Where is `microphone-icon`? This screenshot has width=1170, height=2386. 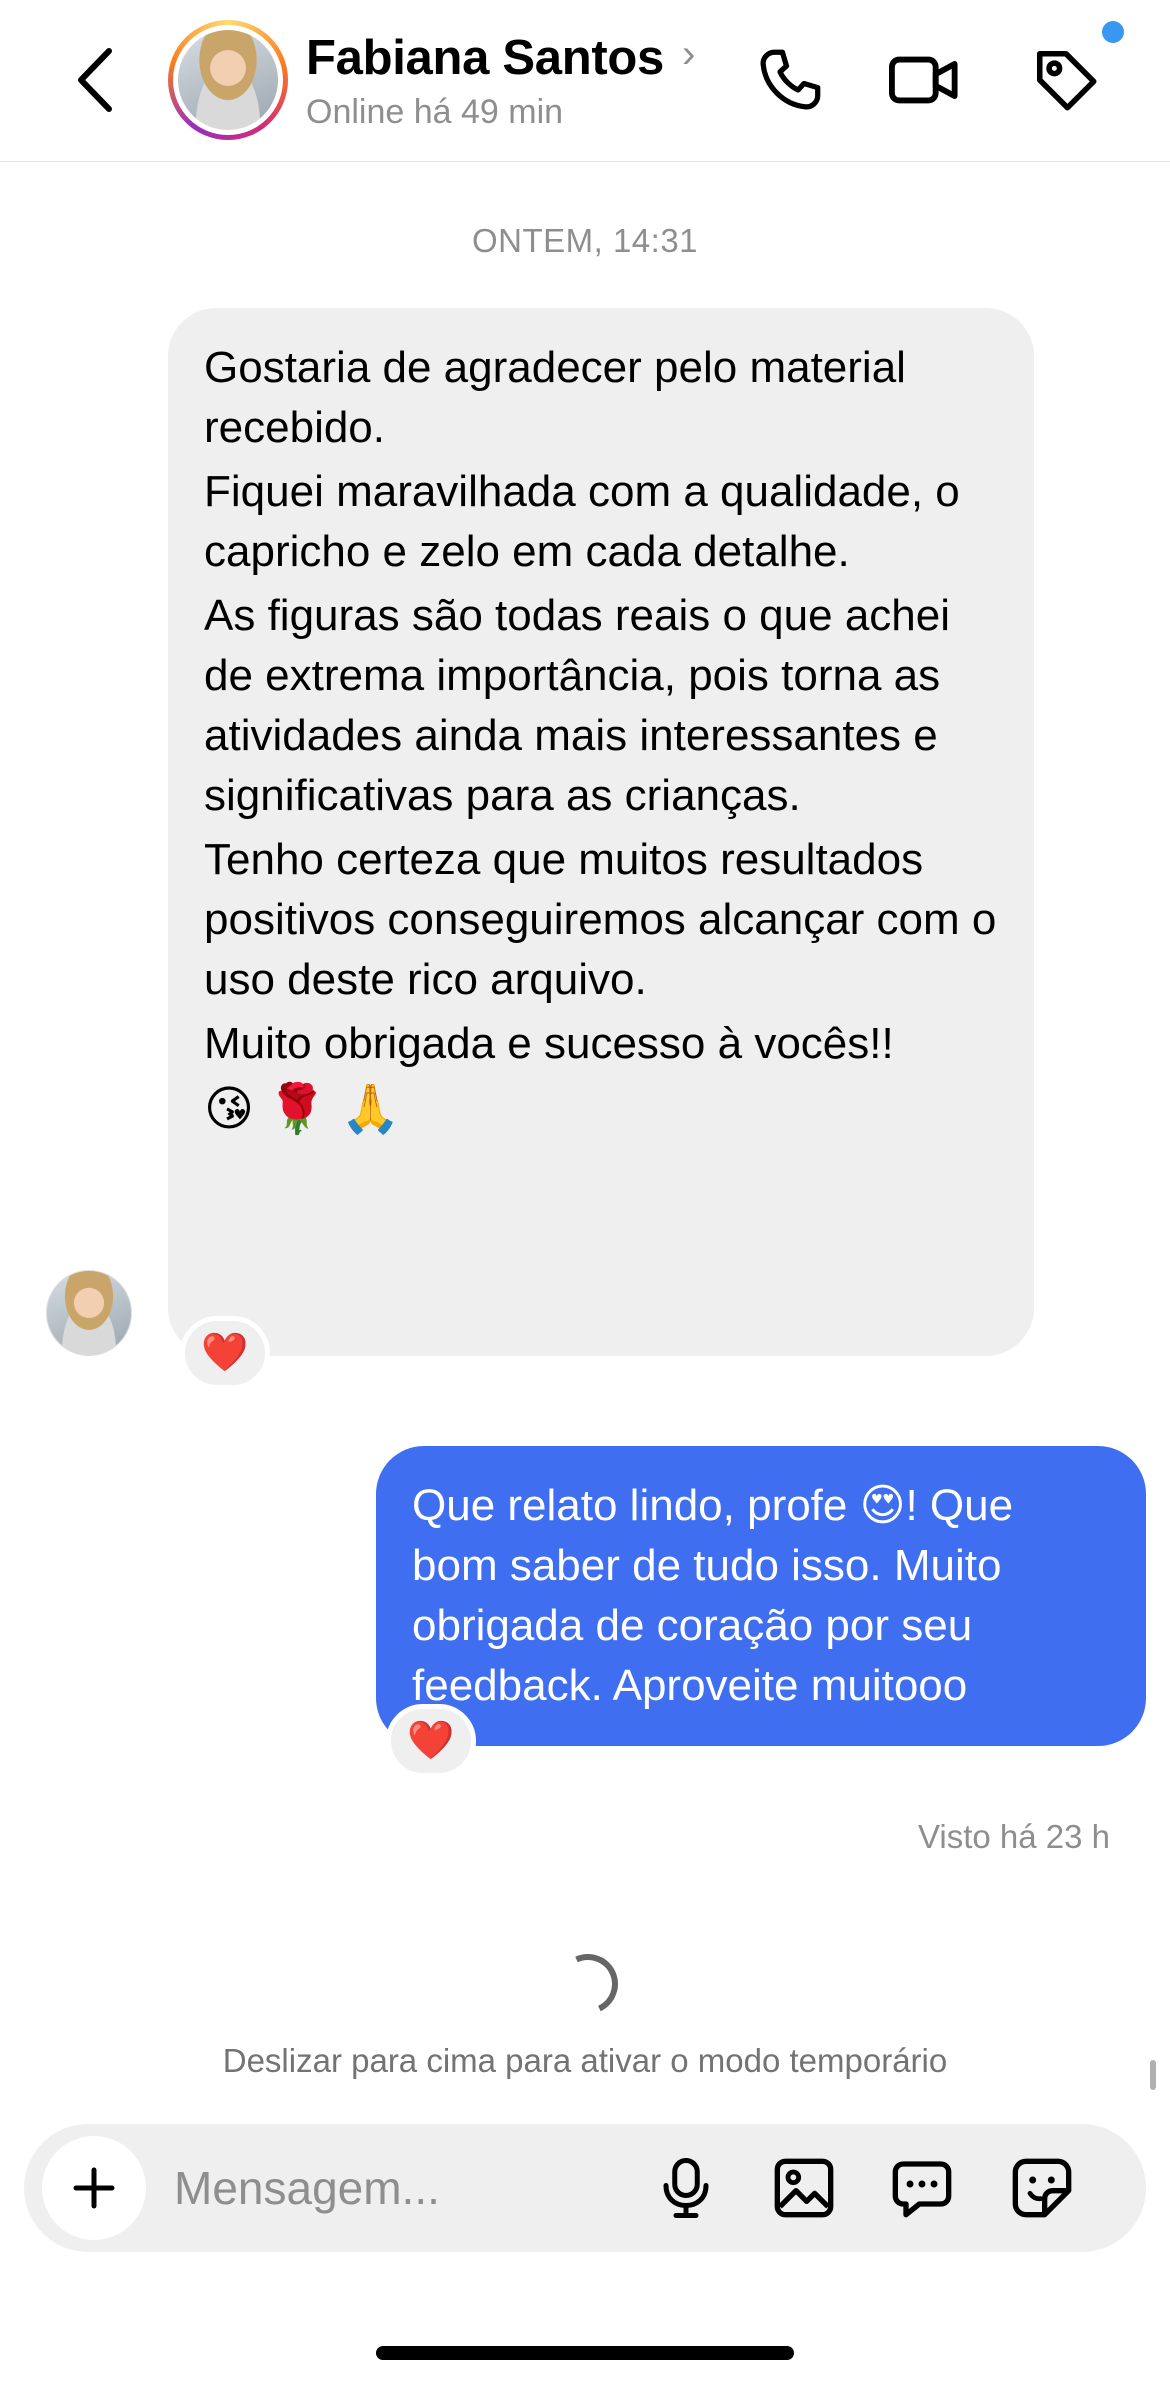
microphone-icon is located at coordinates (686, 2188).